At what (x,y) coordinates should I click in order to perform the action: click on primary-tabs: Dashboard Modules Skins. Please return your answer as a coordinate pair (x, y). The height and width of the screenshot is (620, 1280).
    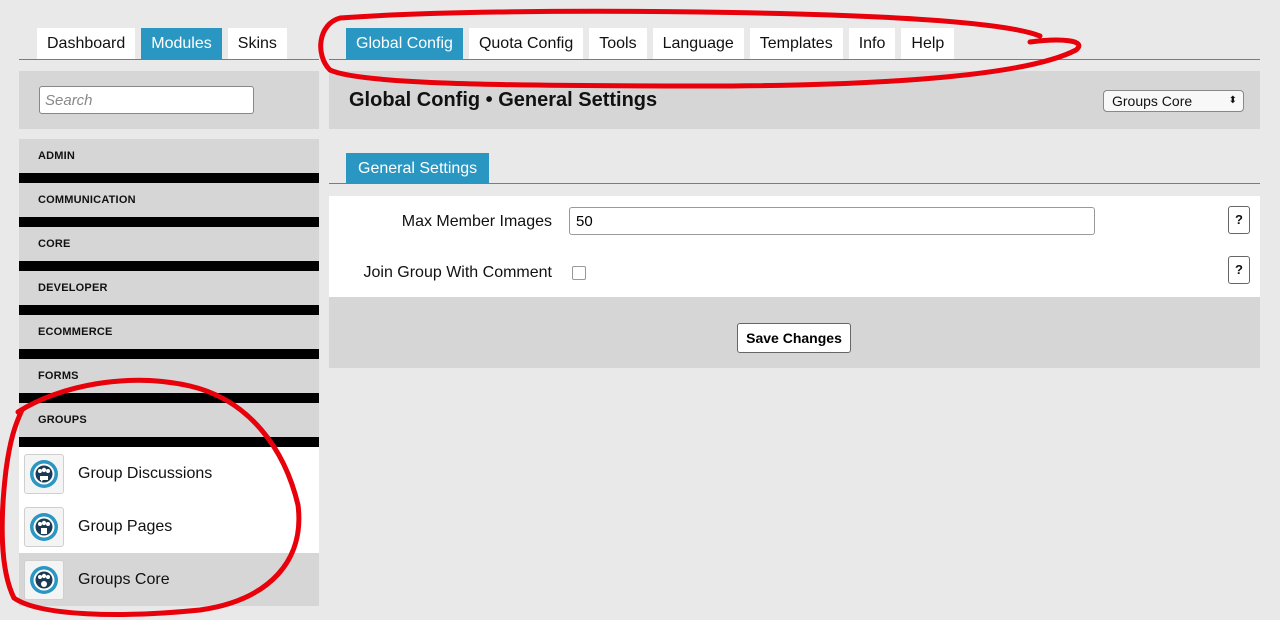
    Looking at the image, I should click on (162, 44).